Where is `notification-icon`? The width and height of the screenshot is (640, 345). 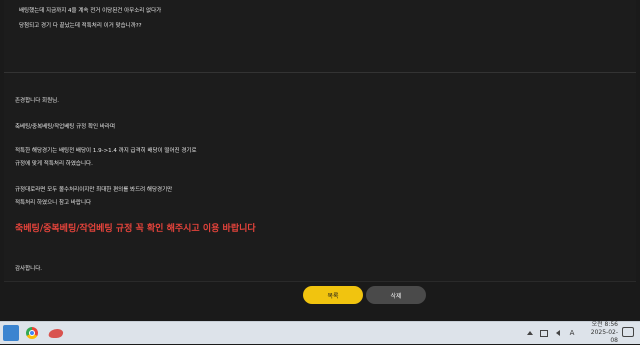 notification-icon is located at coordinates (628, 332).